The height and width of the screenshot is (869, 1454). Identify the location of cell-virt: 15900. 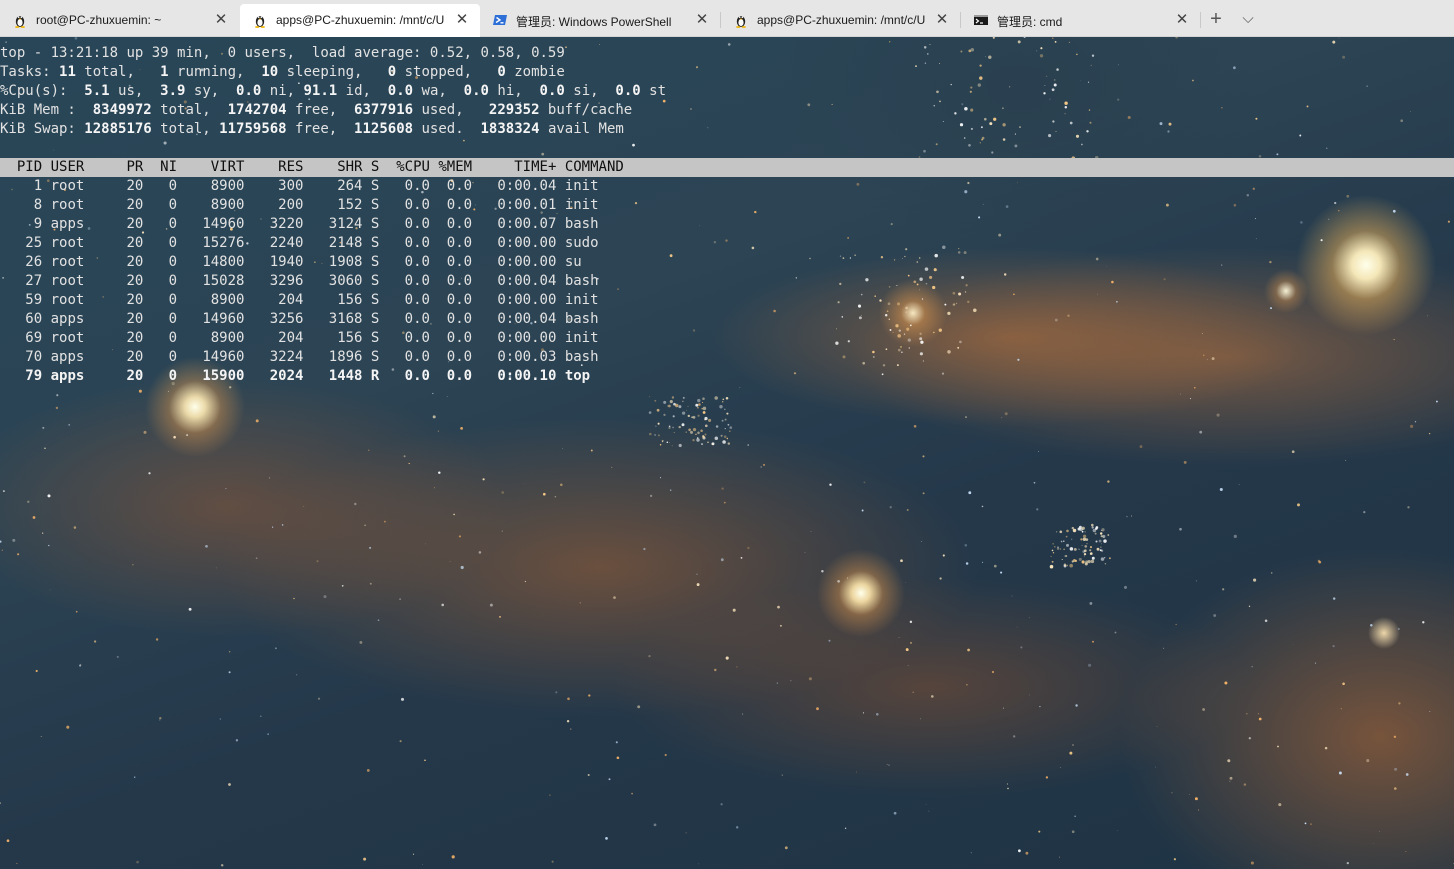
(211, 376).